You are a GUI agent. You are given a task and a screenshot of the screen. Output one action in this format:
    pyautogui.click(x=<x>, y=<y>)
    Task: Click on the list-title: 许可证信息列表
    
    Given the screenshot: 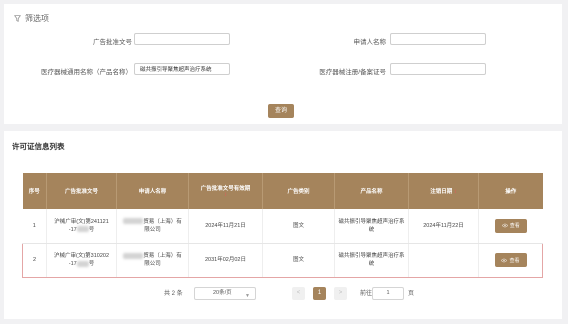 What is the action you would take?
    pyautogui.click(x=38, y=146)
    